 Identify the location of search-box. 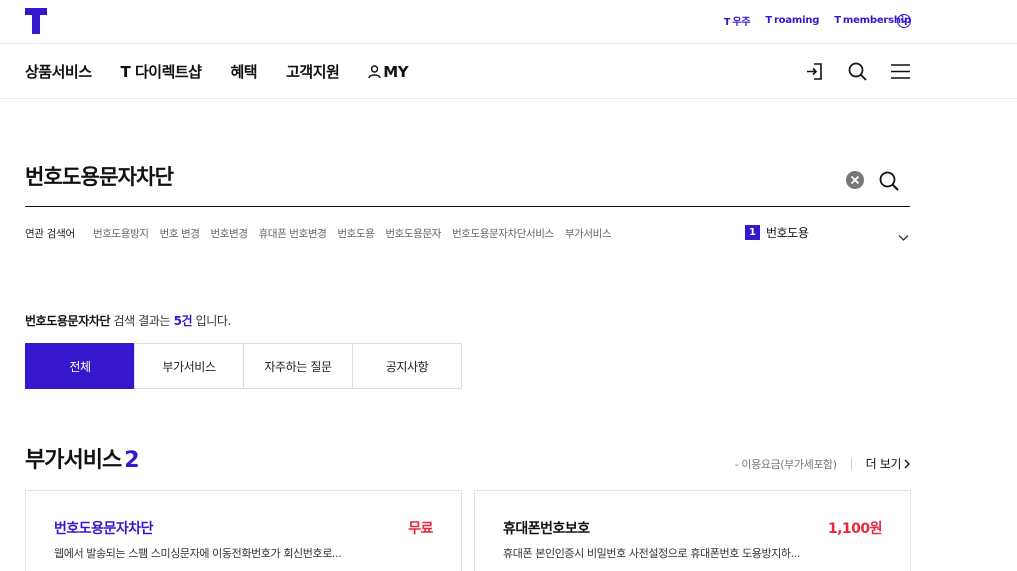
(467, 183).